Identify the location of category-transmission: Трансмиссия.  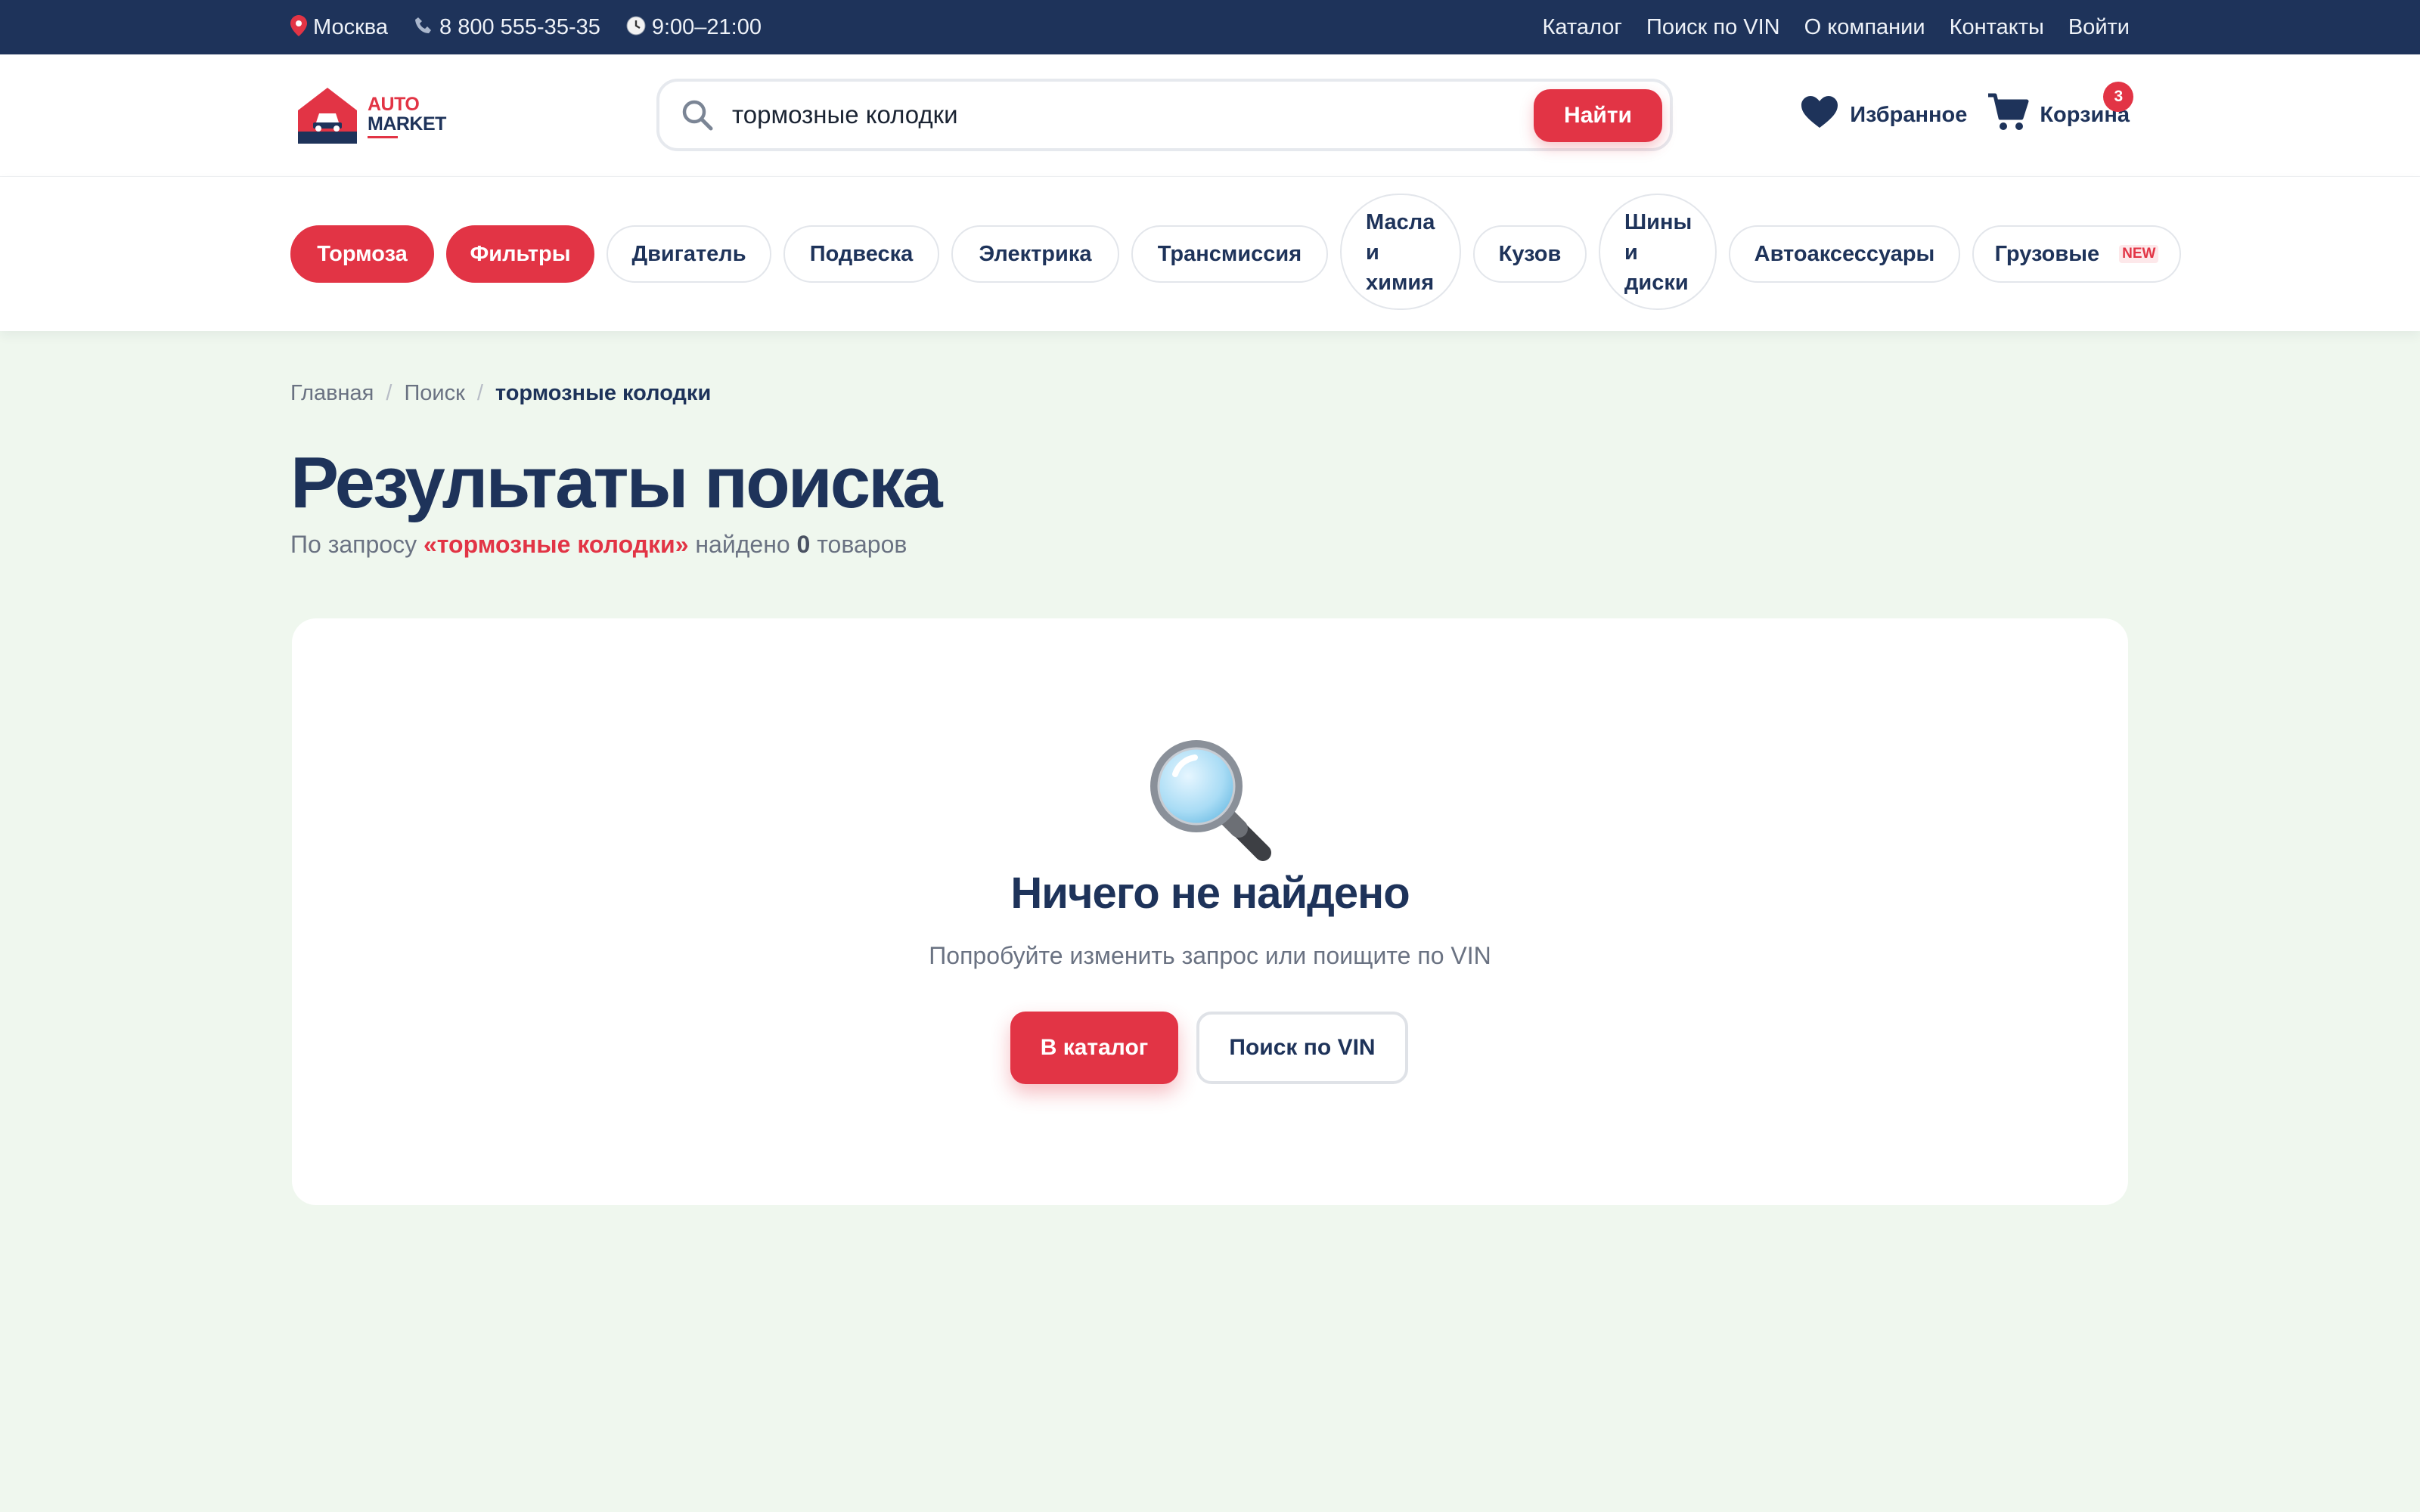
(1229, 254).